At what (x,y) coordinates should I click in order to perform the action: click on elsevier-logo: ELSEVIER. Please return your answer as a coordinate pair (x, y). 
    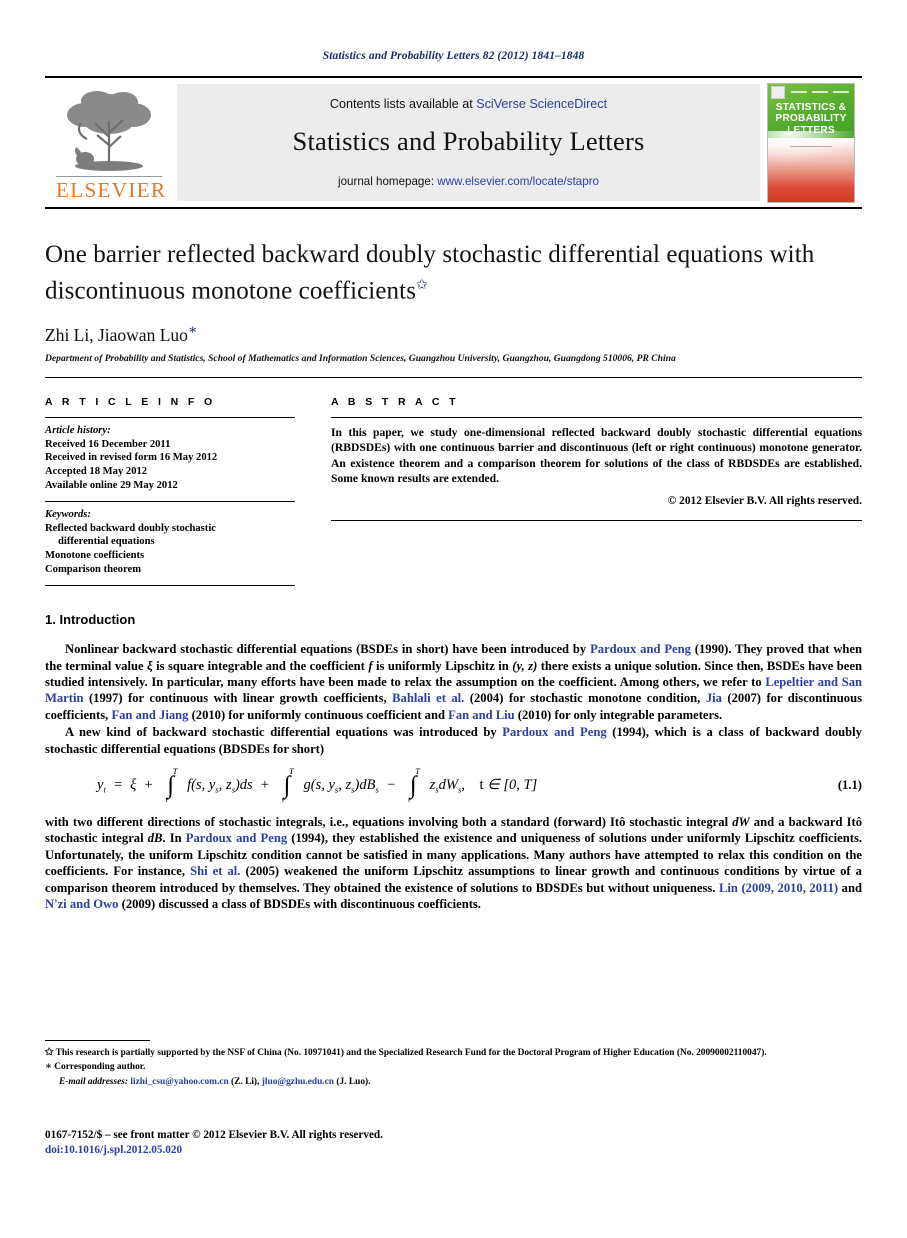
    Looking at the image, I should click on (109, 142).